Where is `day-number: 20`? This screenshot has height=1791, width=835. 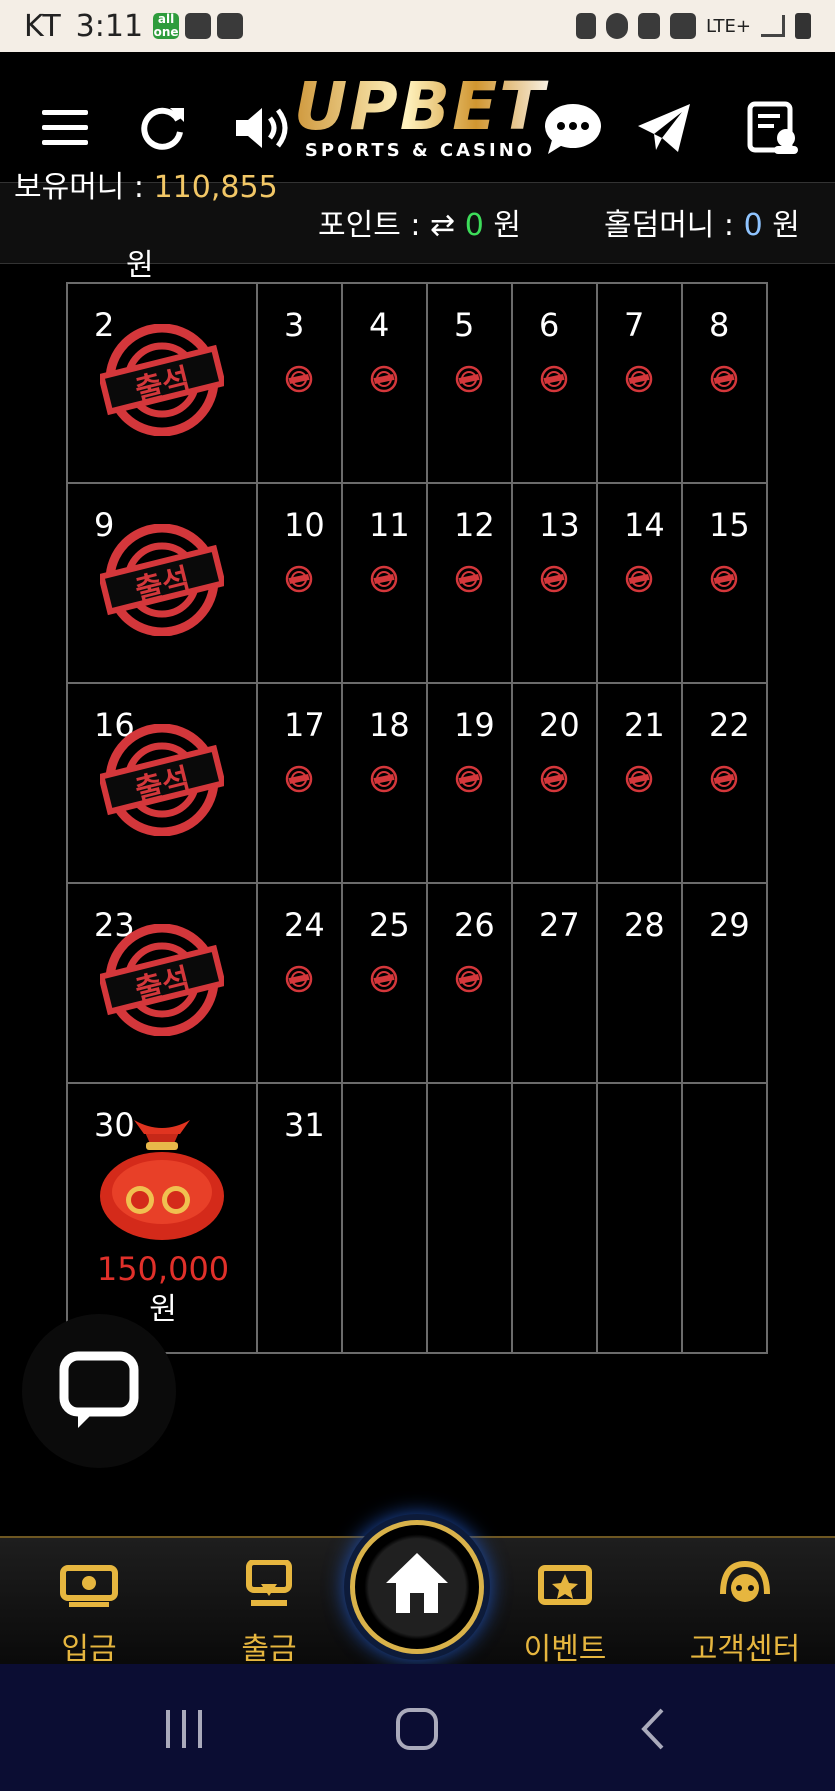 day-number: 20 is located at coordinates (559, 725).